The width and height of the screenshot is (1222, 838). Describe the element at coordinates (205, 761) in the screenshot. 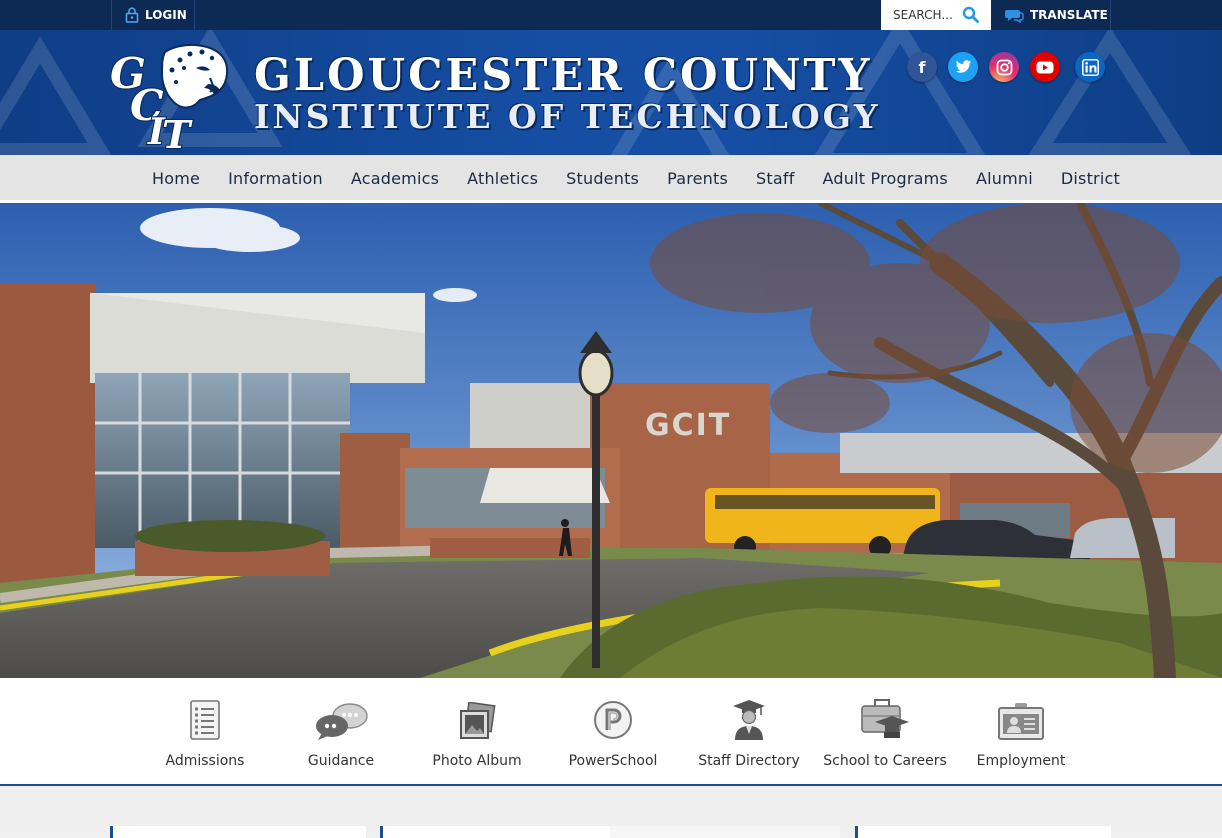

I see `quicklink-admissions-label: Admissions` at that location.